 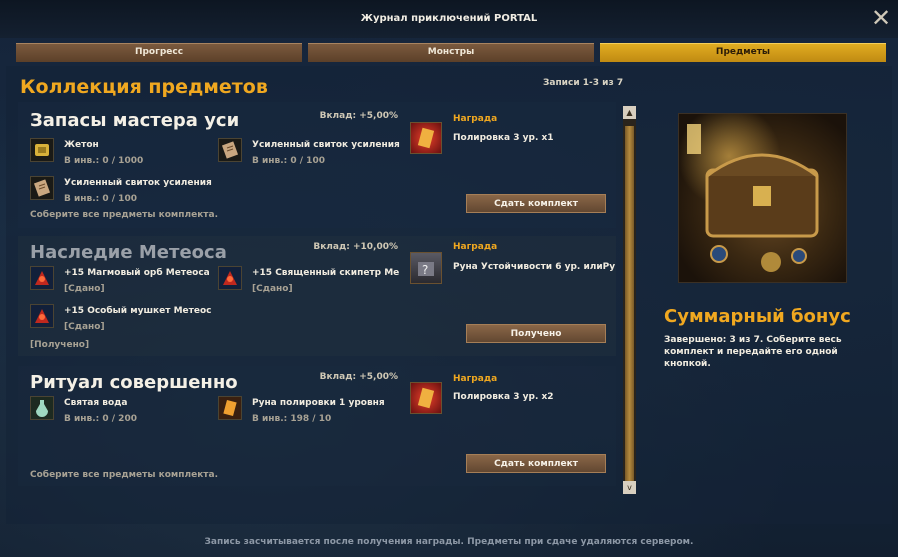 What do you see at coordinates (159, 52) in the screenshot?
I see `tab-progress: Прогресс` at bounding box center [159, 52].